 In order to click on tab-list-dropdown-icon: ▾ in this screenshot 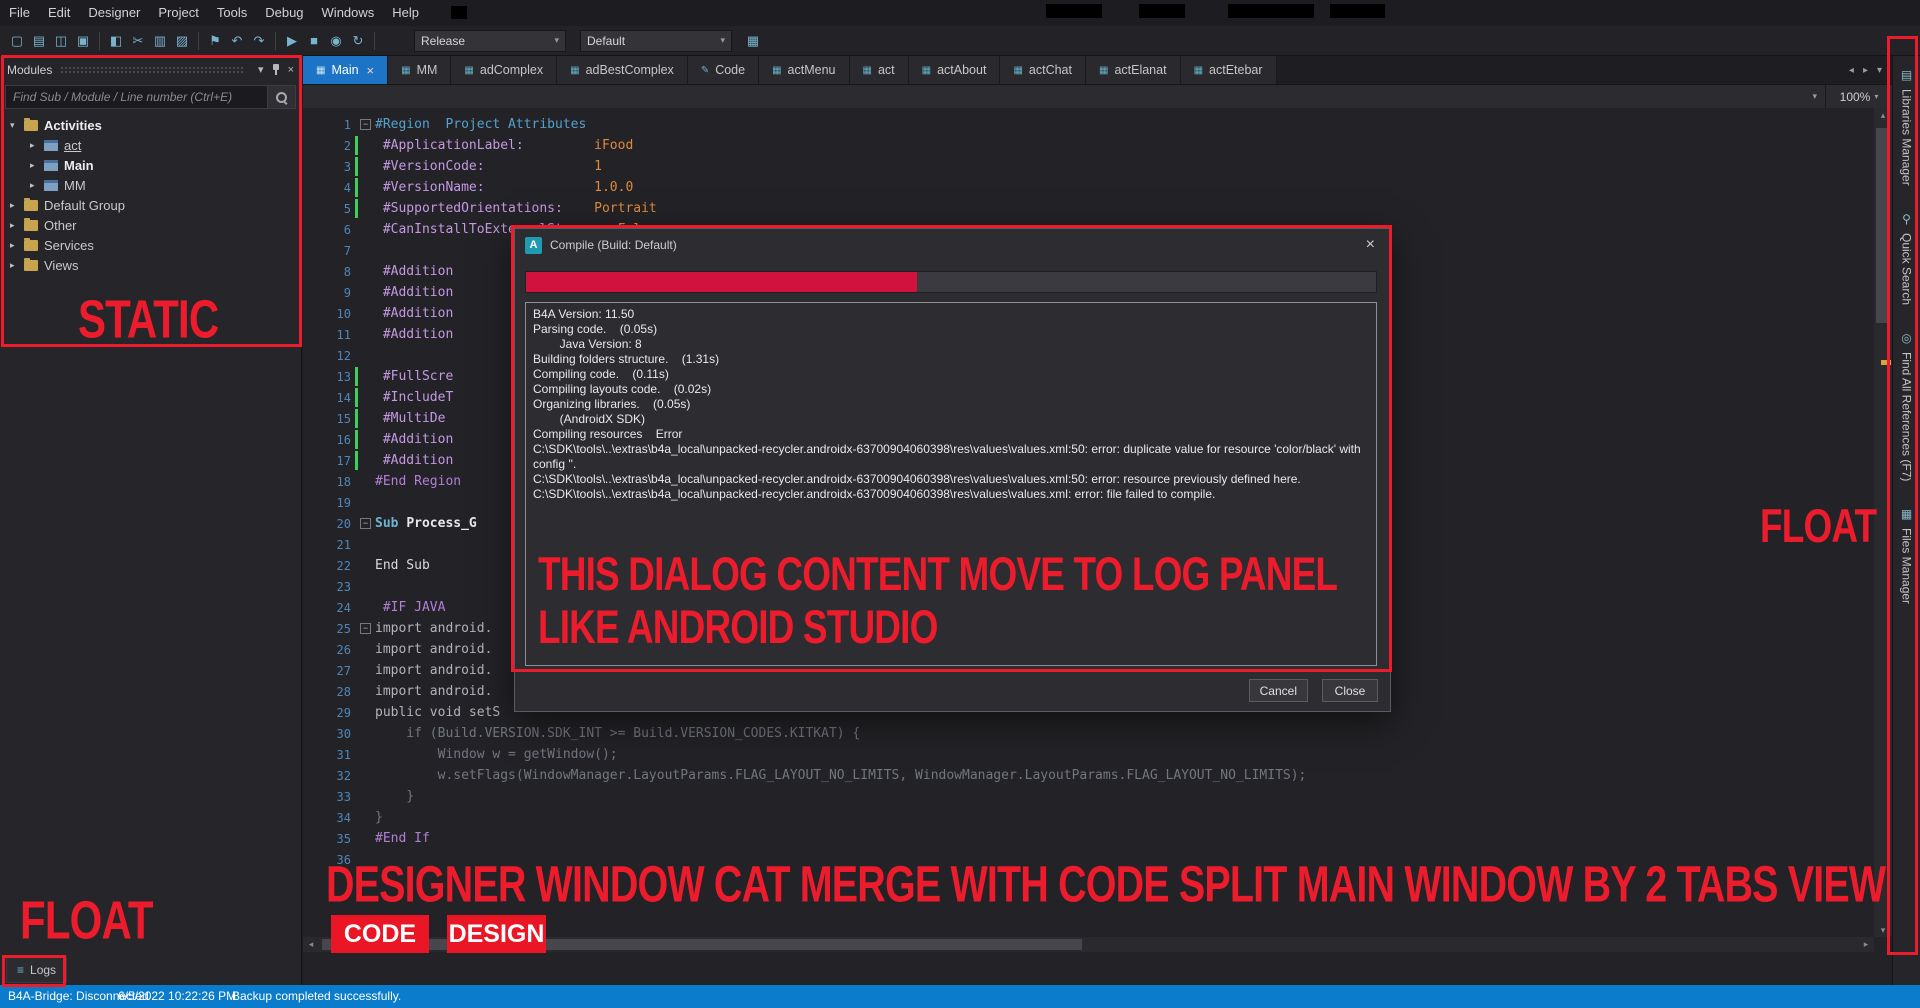, I will do `click(1879, 70)`.